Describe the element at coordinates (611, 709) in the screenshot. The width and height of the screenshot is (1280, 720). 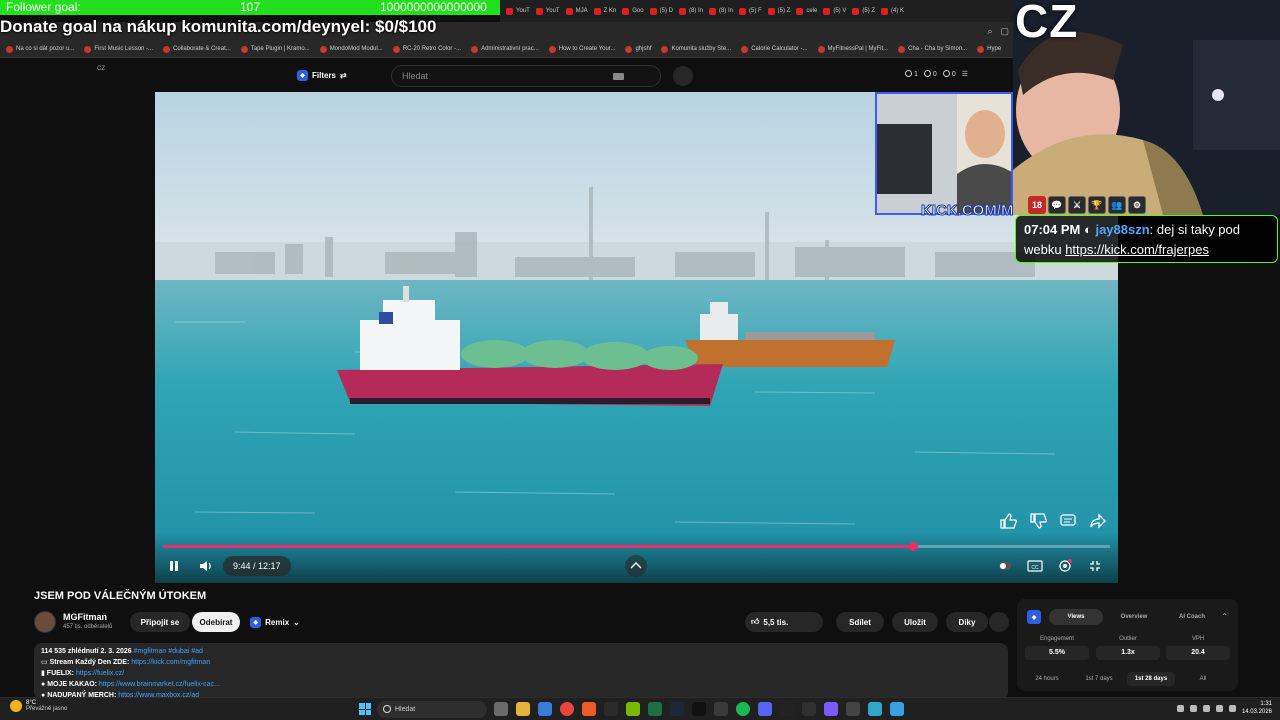
I see `capcut-icon` at that location.